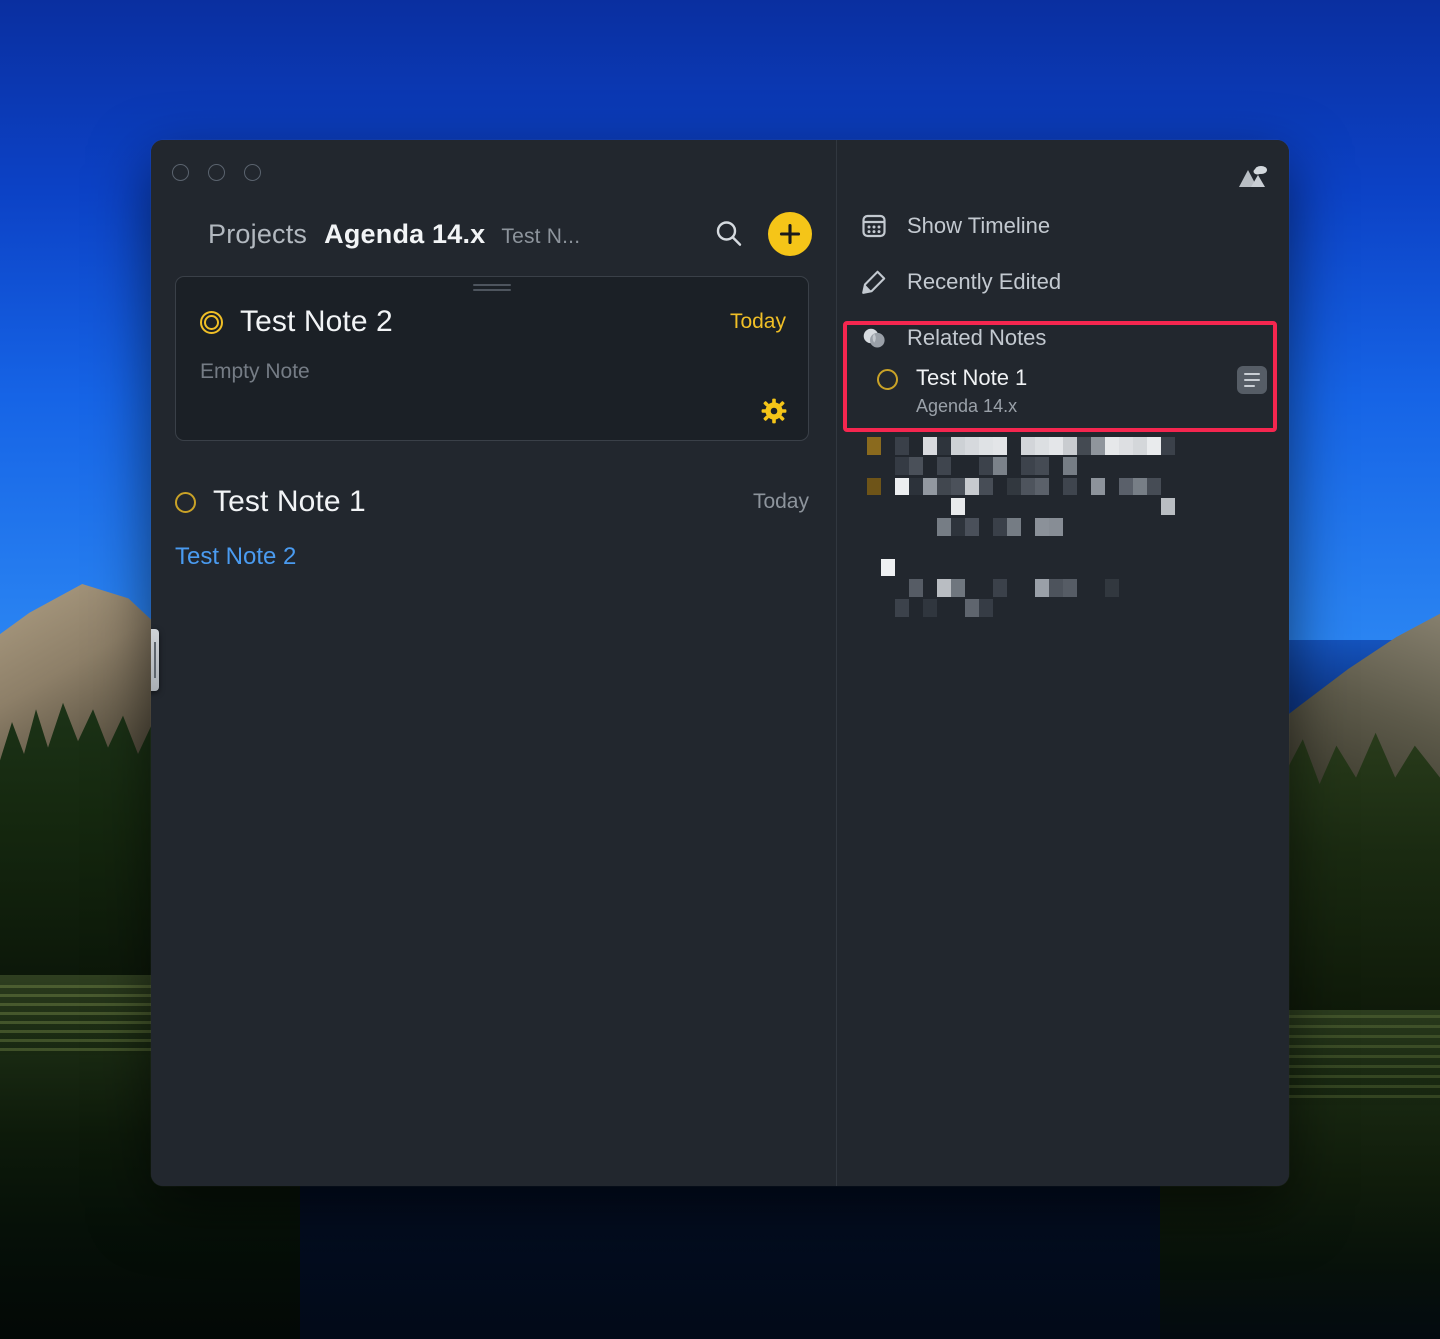 The height and width of the screenshot is (1339, 1440). Describe the element at coordinates (972, 377) in the screenshot. I see `related-note-title: Test Note 1` at that location.